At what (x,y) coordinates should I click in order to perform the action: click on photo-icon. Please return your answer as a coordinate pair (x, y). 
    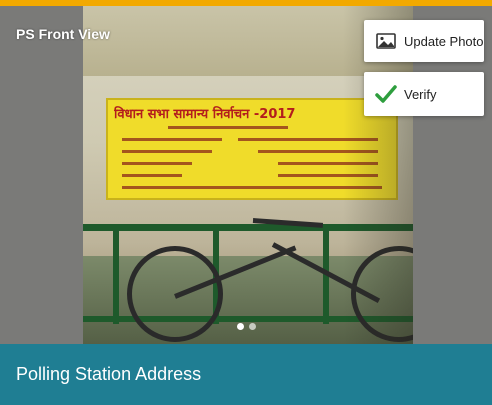
    Looking at the image, I should click on (386, 41).